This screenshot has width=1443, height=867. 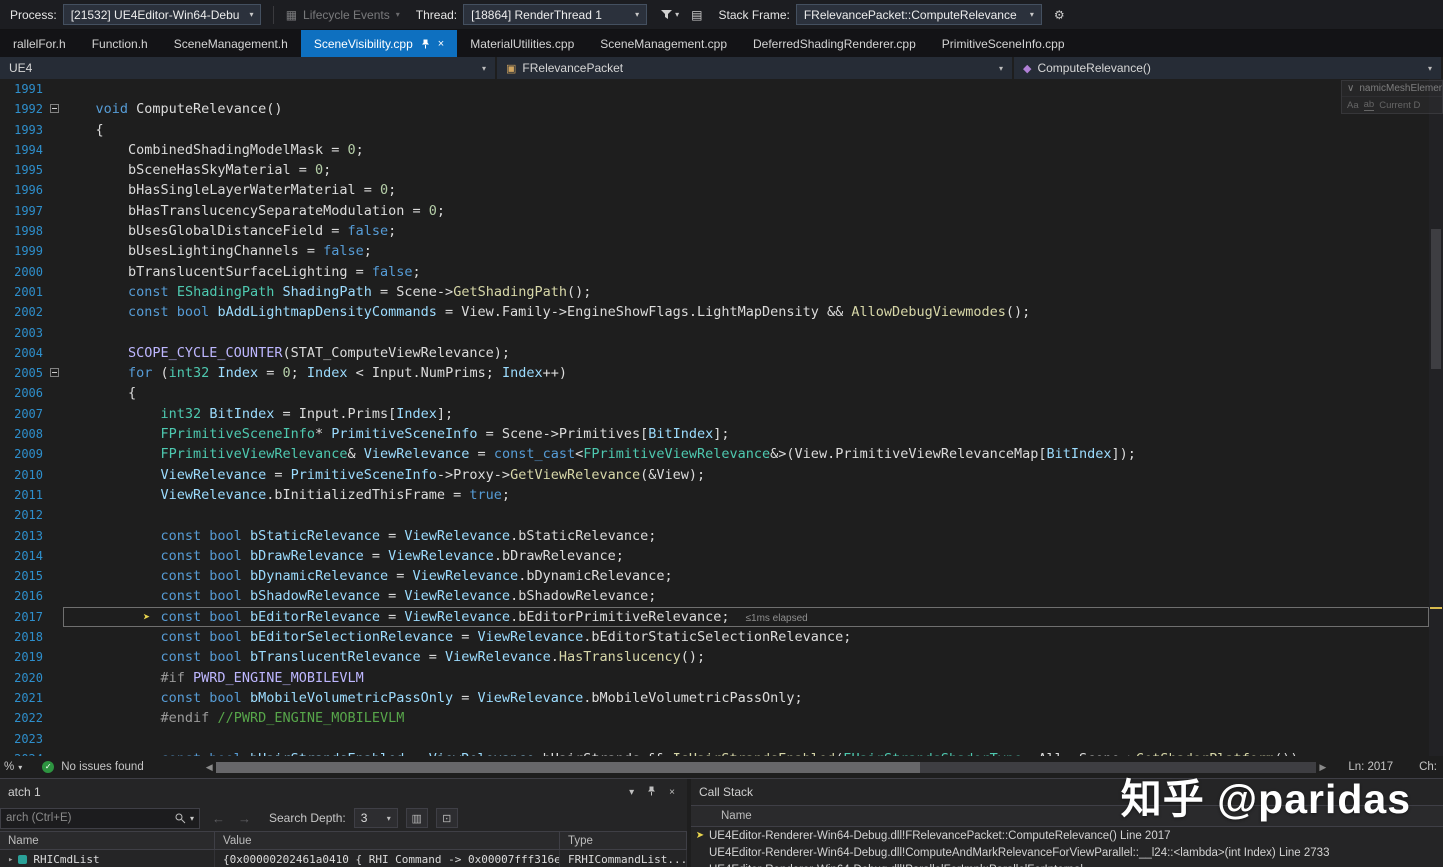 I want to click on find-input-row: ∨ namicMeshElementsM, so click(x=1392, y=88).